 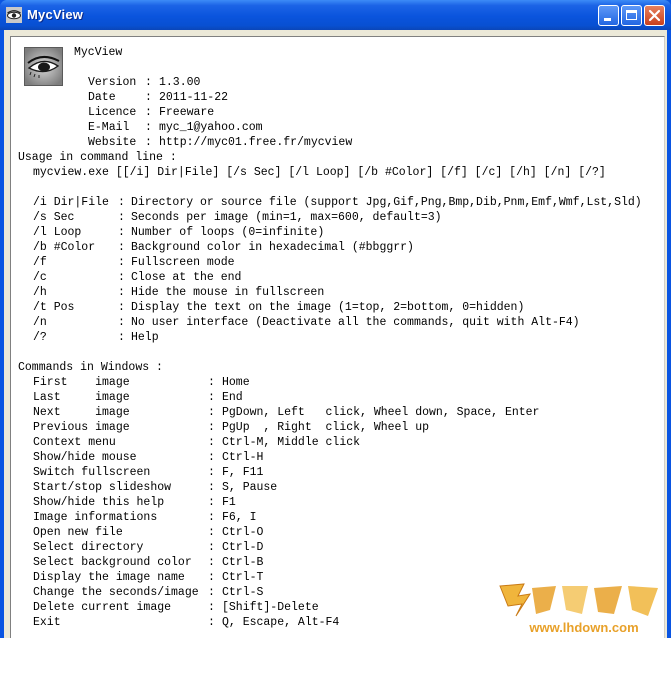 I want to click on minimize-button, so click(x=608, y=15).